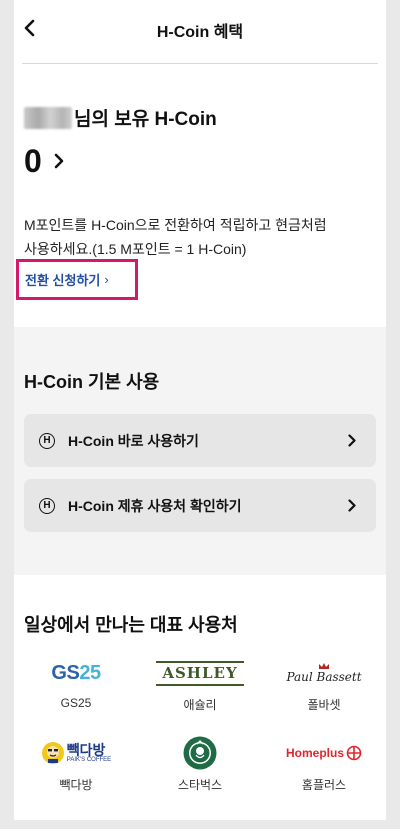 The height and width of the screenshot is (829, 400). I want to click on partner-ashley: ASHLEY 애슐리, so click(200, 691).